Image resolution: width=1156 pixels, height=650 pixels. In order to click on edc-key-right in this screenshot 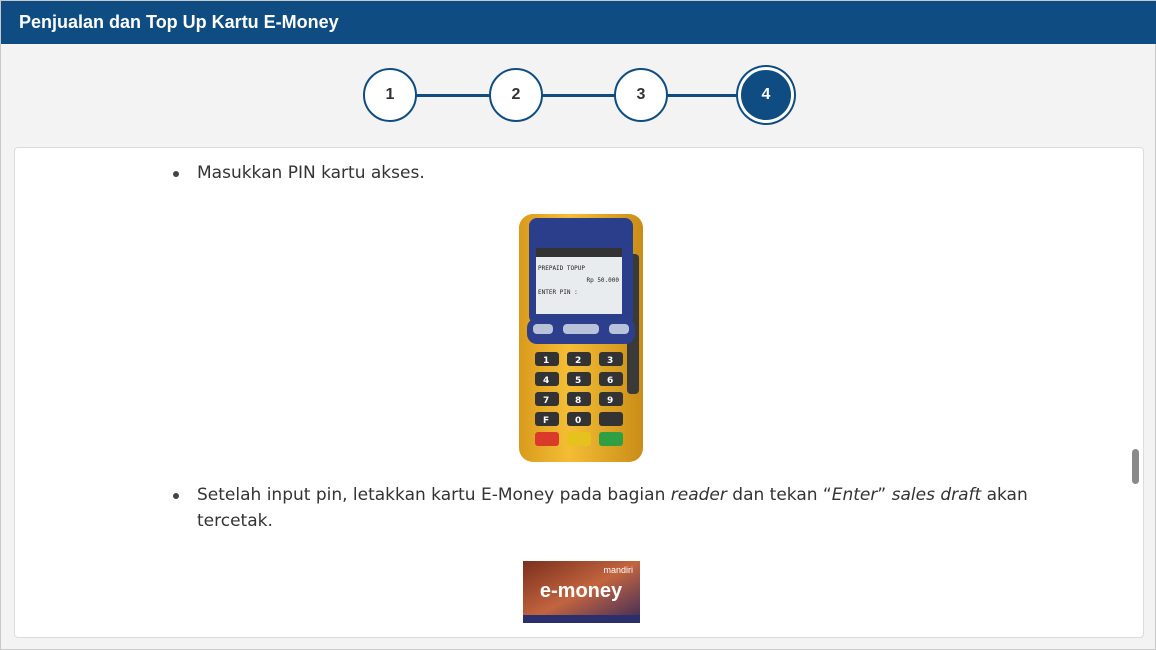, I will do `click(619, 329)`.